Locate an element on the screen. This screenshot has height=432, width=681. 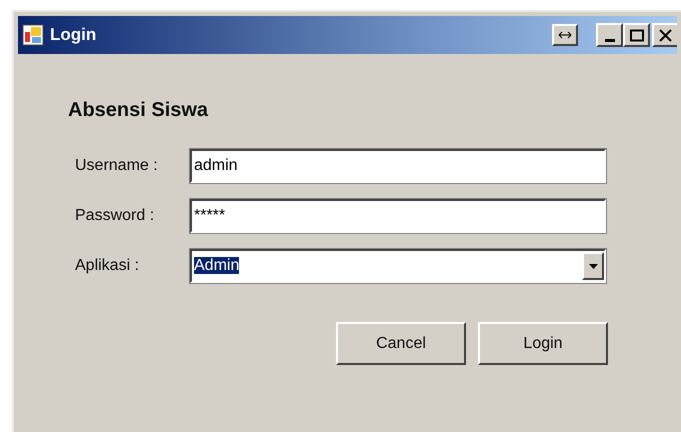
input-field: ***** is located at coordinates (398, 216).